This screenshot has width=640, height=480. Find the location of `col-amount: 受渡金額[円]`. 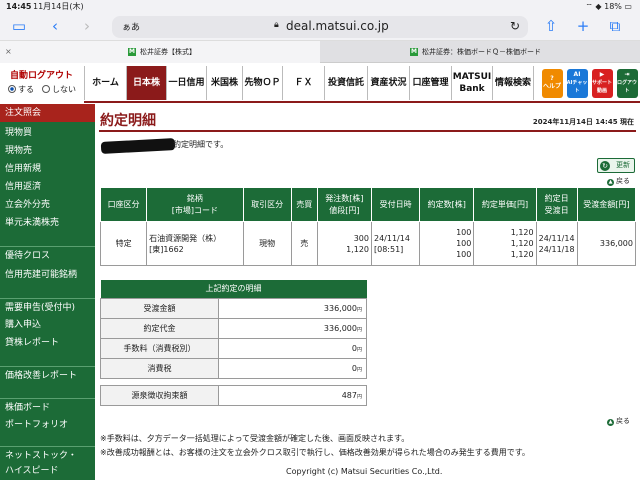

col-amount: 受渡金額[円] is located at coordinates (606, 204).